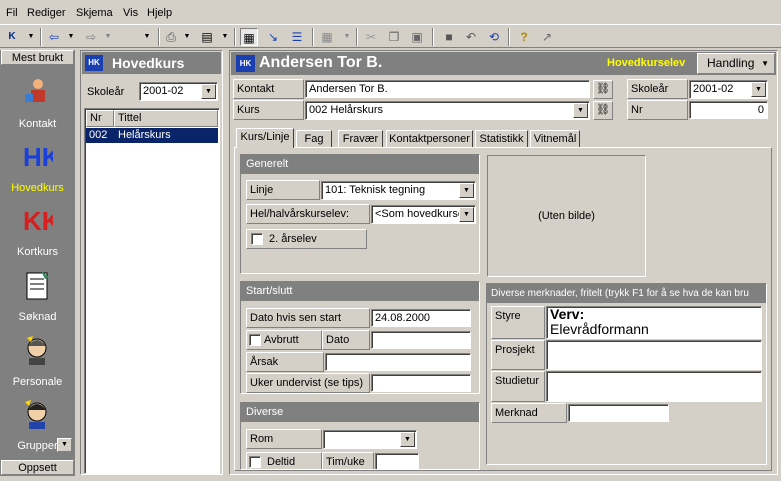 This screenshot has height=481, width=781. I want to click on rom-label: Rom, so click(284, 439).